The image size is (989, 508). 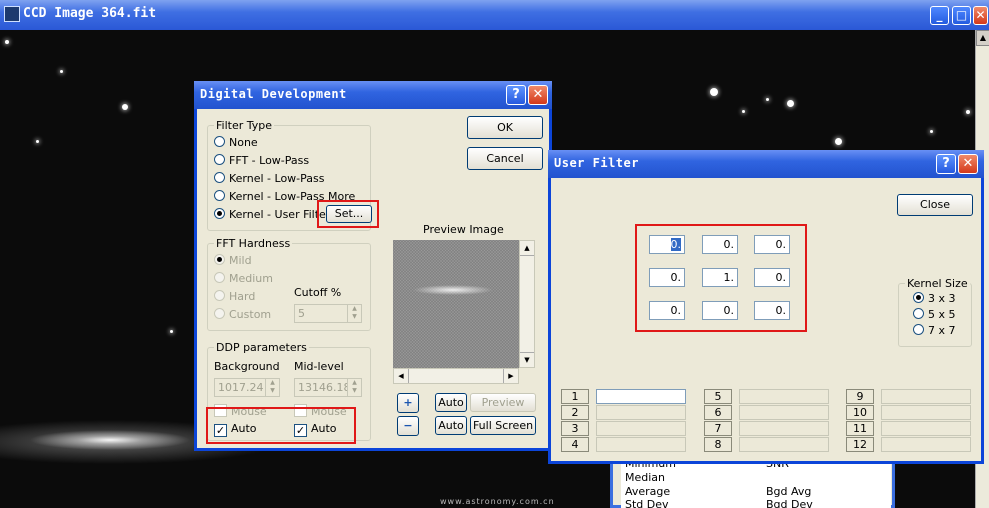 What do you see at coordinates (937, 283) in the screenshot?
I see `kernel-size-label: Kernel Size` at bounding box center [937, 283].